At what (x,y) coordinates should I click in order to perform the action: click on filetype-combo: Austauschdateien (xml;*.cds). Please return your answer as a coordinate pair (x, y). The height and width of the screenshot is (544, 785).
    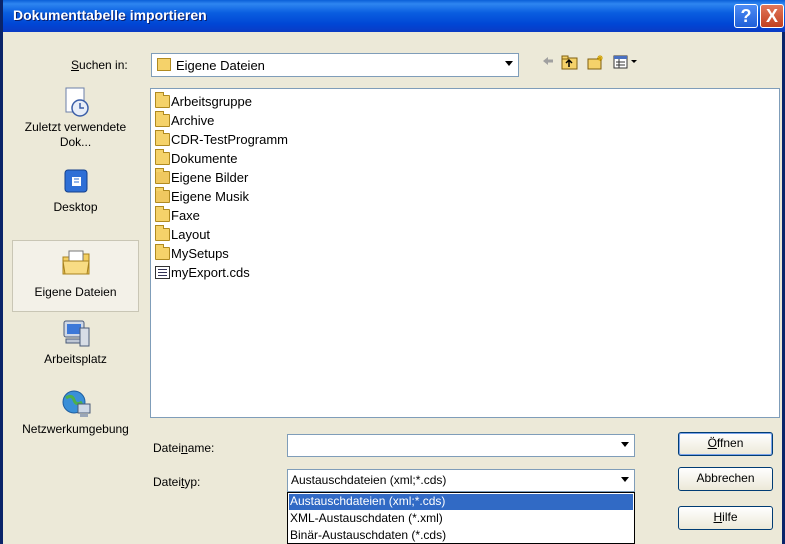
    Looking at the image, I should click on (461, 480).